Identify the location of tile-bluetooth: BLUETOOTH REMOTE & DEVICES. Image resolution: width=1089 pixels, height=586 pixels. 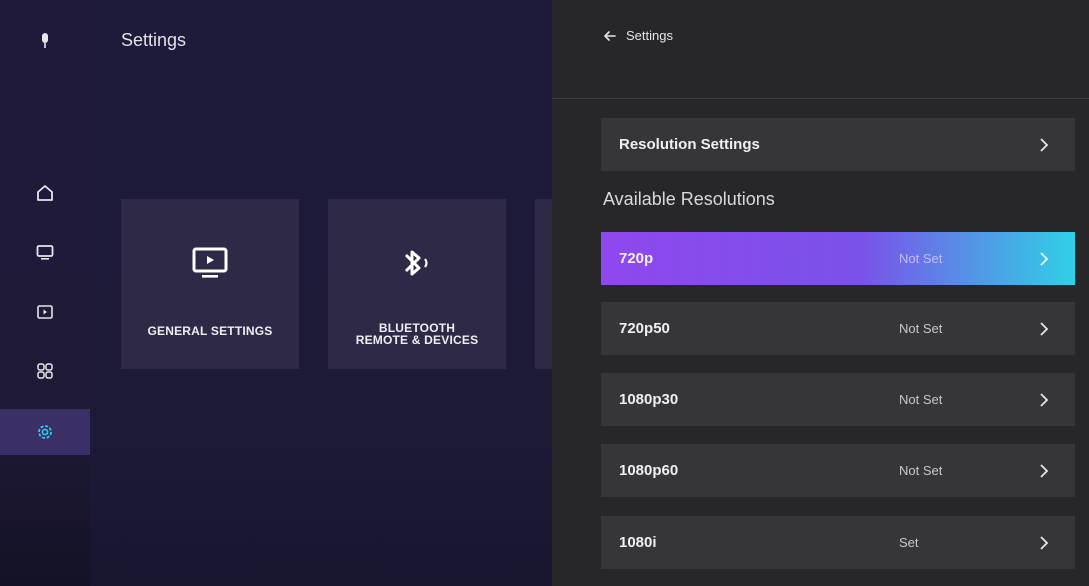
(417, 284).